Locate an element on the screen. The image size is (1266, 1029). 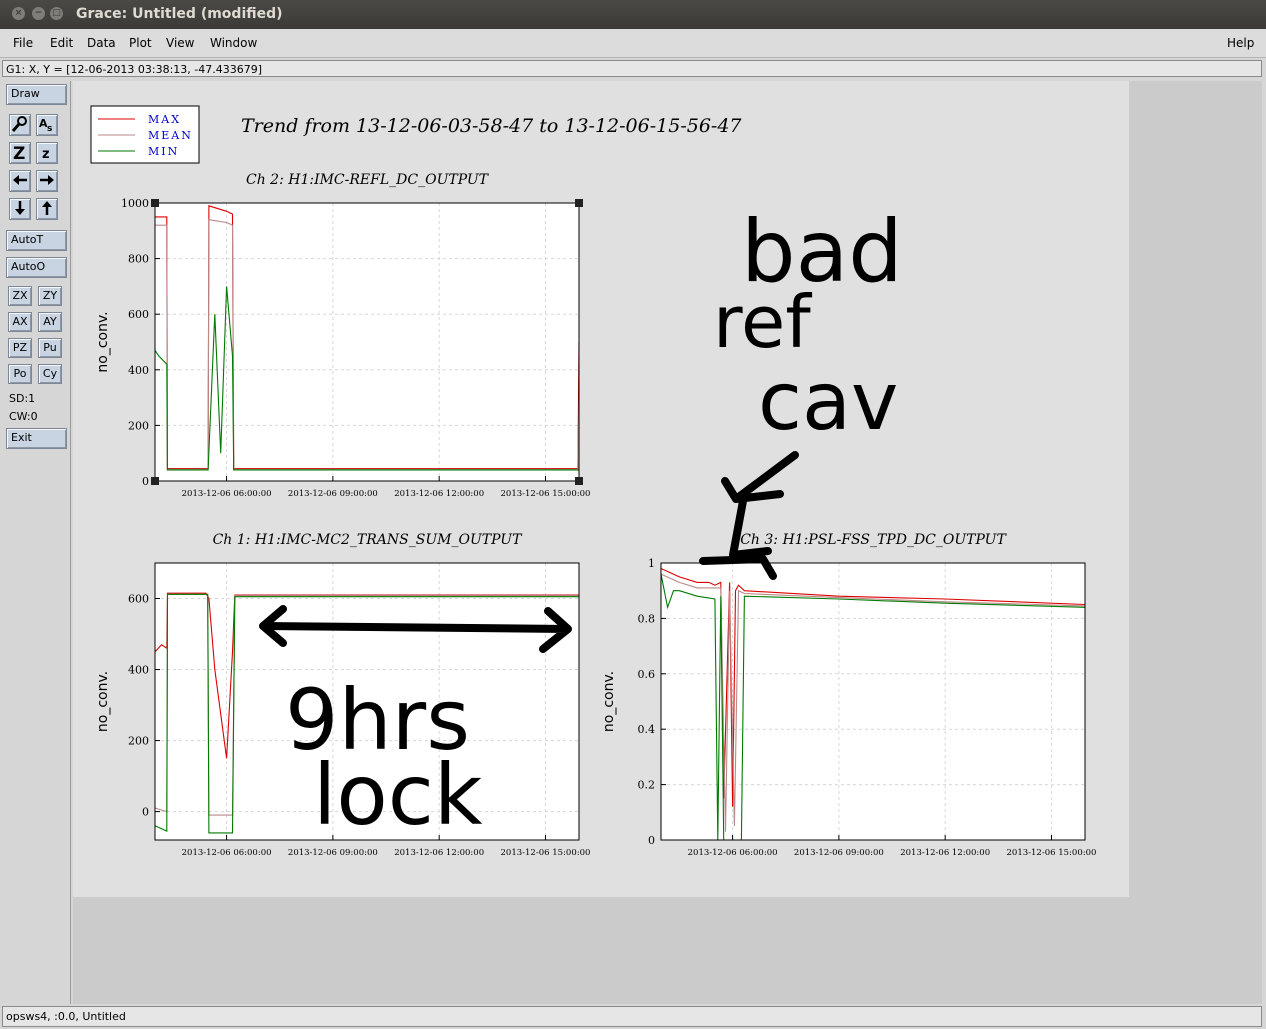
menu-view: View is located at coordinates (180, 43).